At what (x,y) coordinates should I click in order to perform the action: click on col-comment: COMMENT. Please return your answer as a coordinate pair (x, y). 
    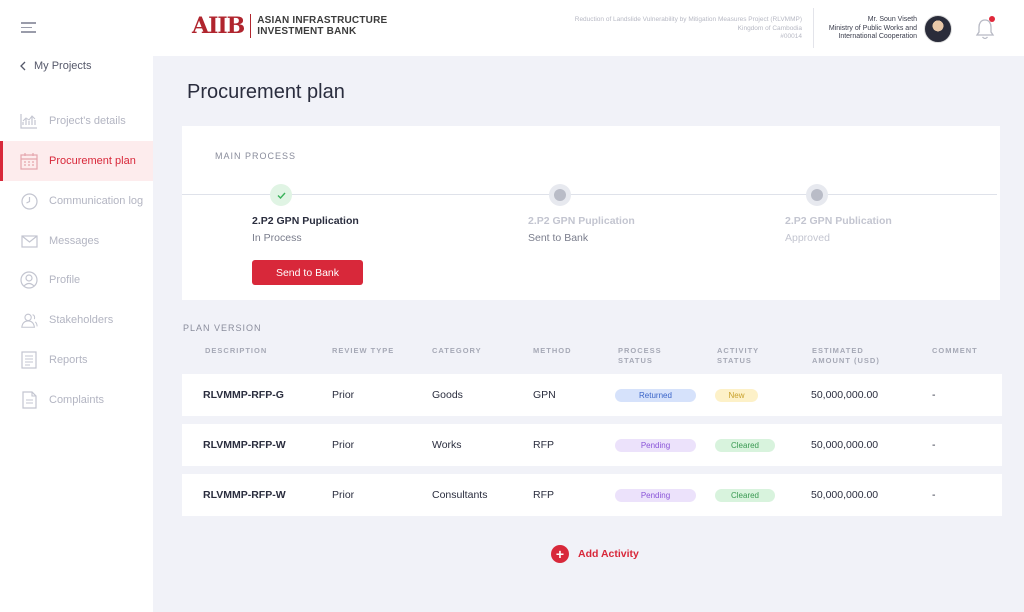
    Looking at the image, I should click on (955, 350).